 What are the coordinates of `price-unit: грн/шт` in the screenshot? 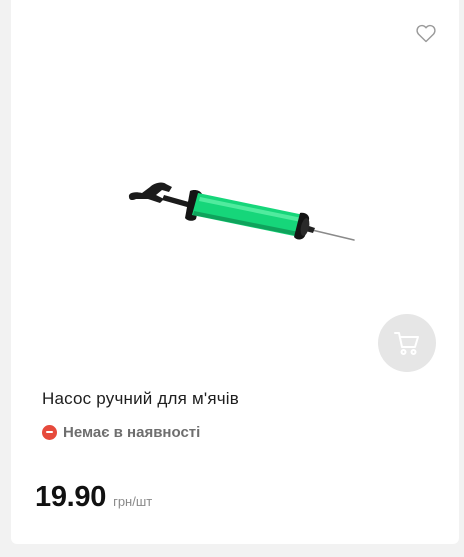 It's located at (133, 501).